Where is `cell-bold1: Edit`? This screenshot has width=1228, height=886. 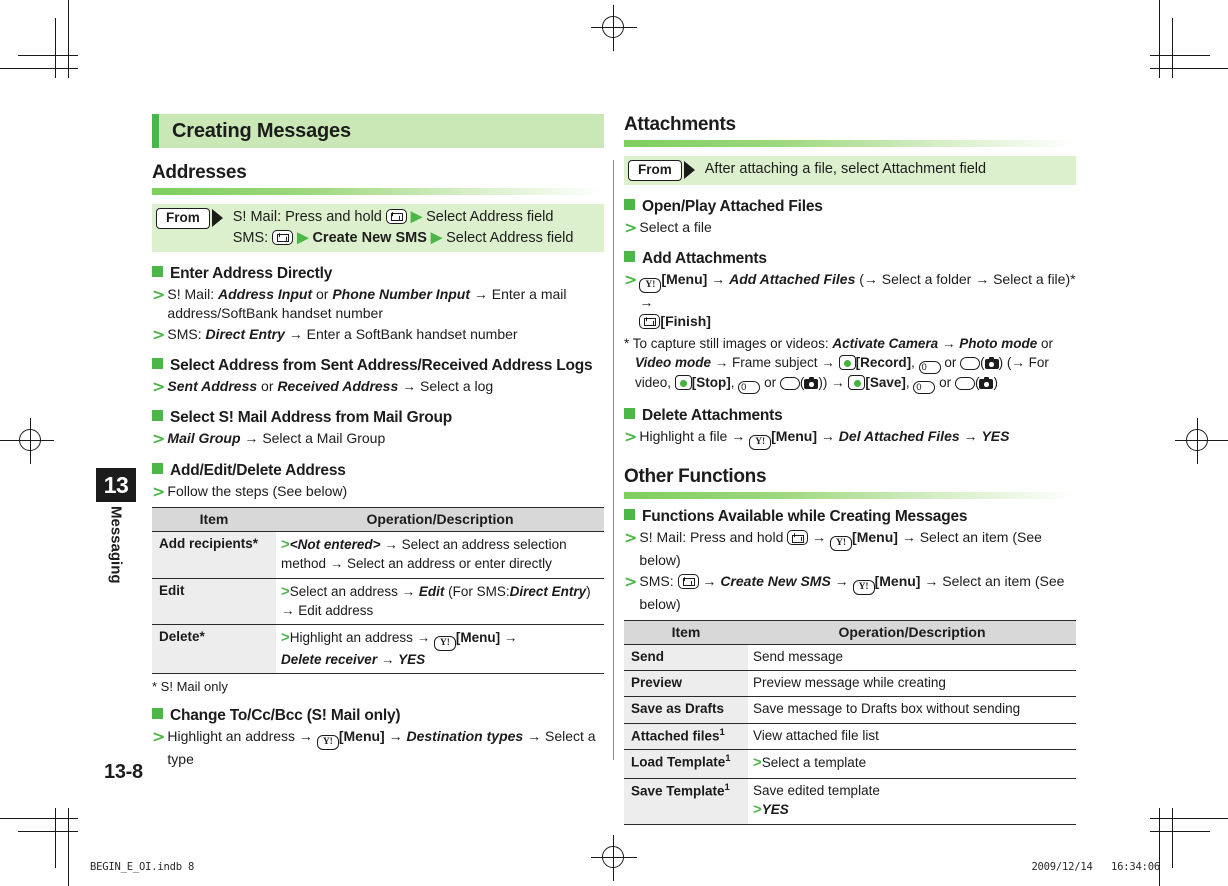
cell-bold1: Edit is located at coordinates (431, 591).